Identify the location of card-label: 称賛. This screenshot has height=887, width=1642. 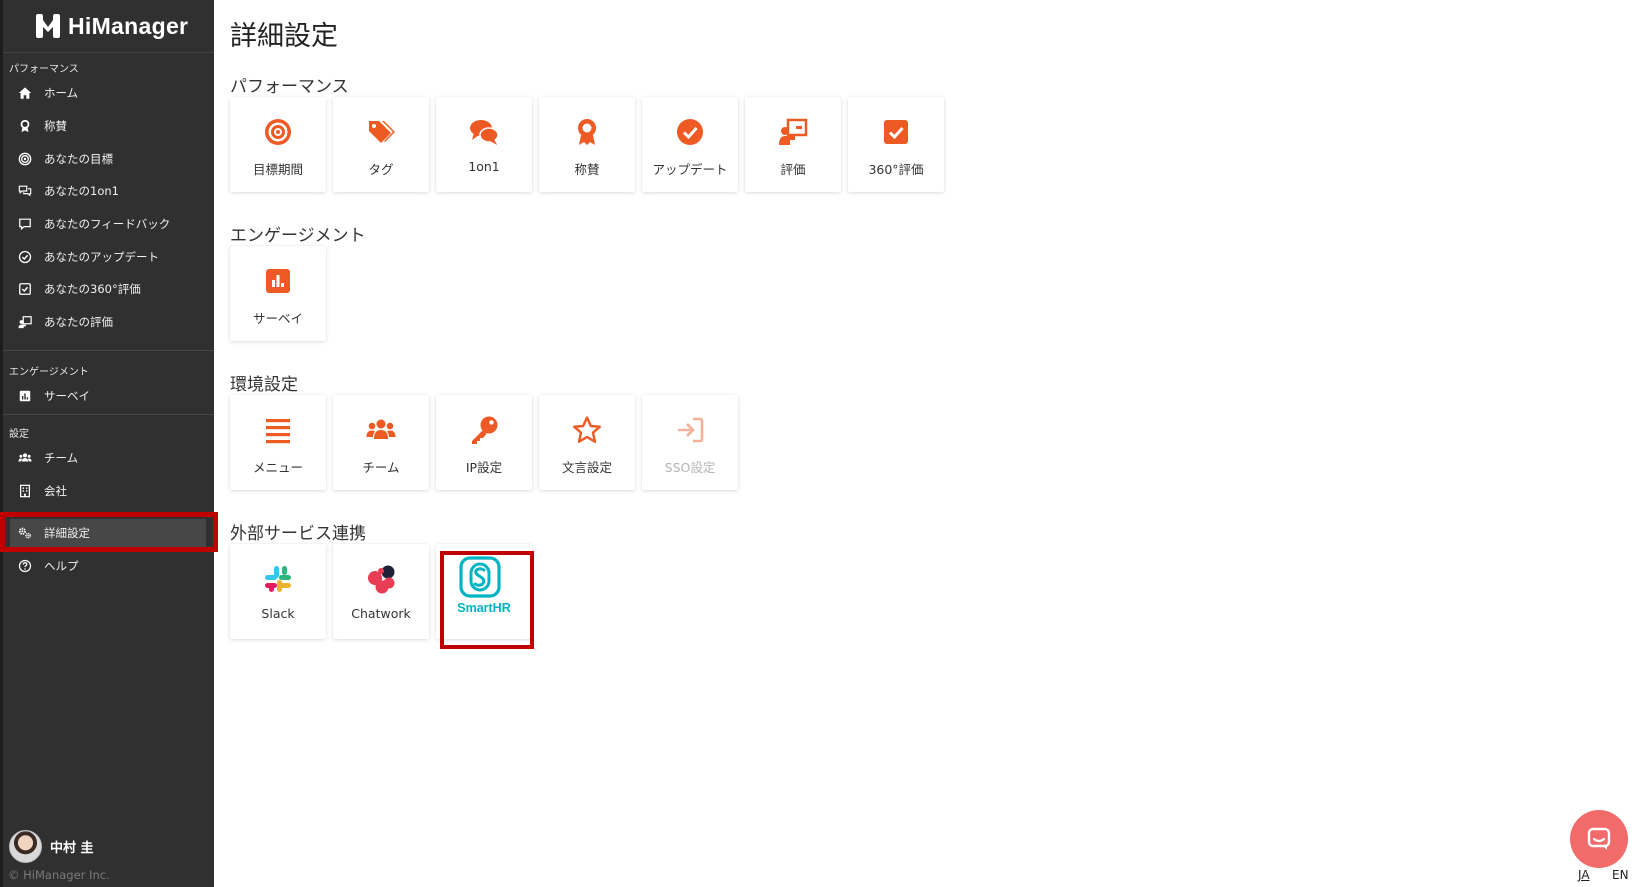
(587, 169).